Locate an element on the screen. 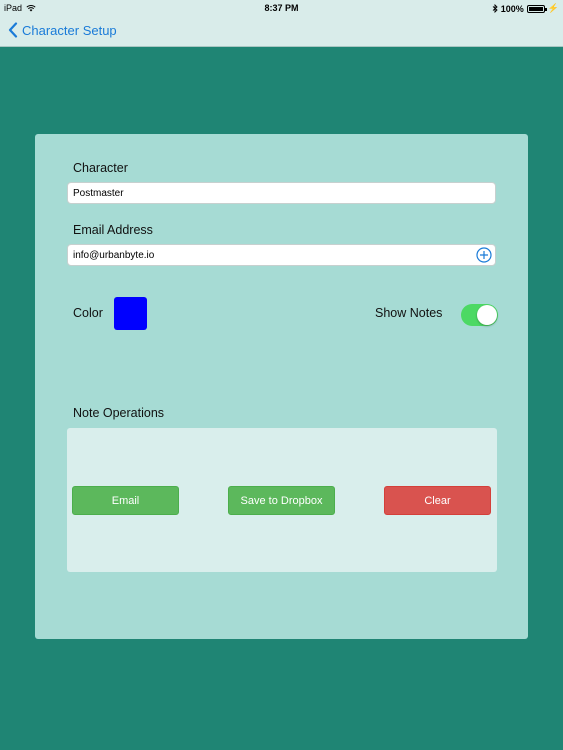  show-notes-toggle is located at coordinates (479, 315).